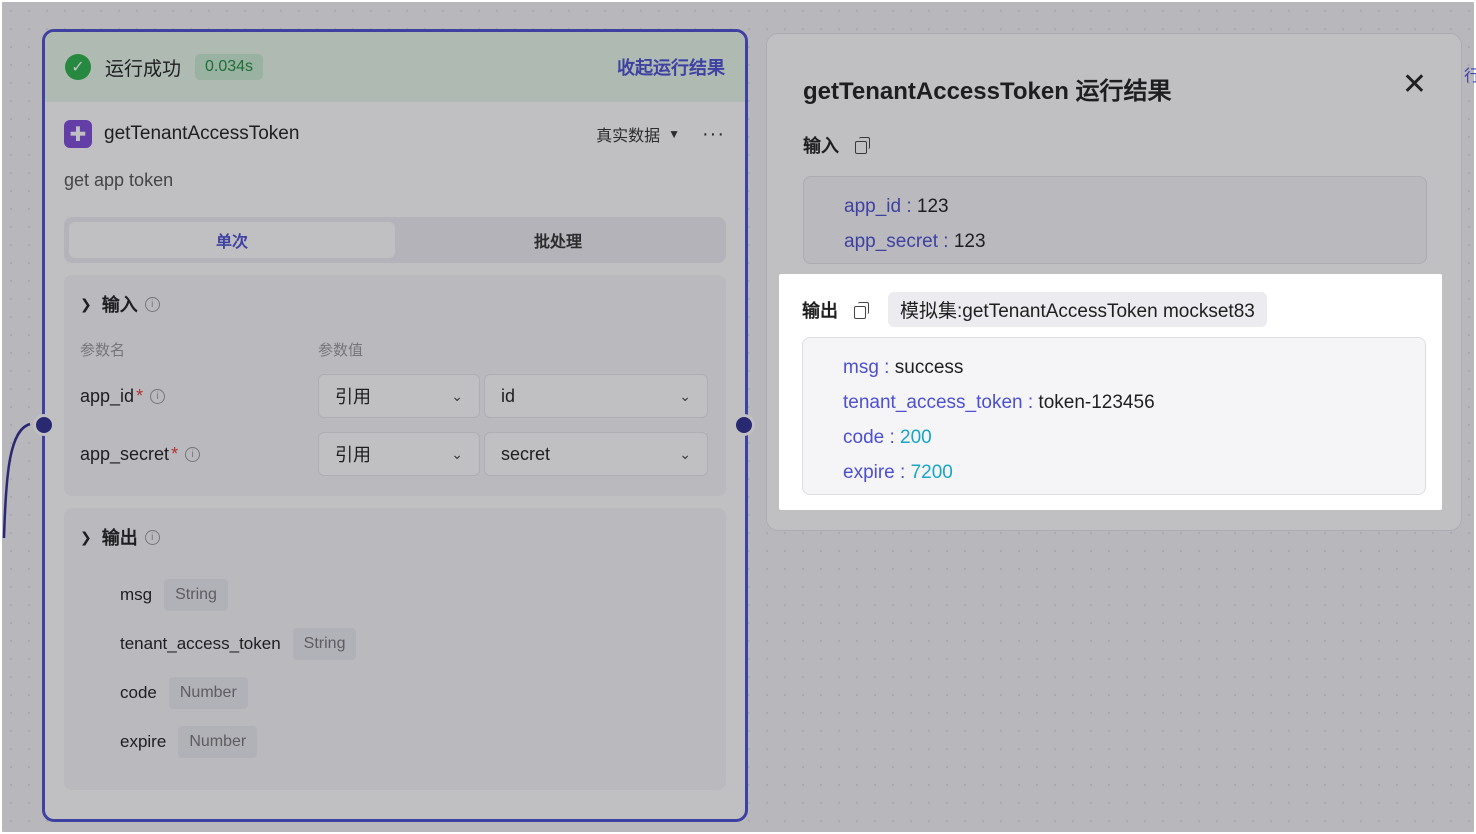  What do you see at coordinates (415, 594) in the screenshot?
I see `output-field-row: msg String` at bounding box center [415, 594].